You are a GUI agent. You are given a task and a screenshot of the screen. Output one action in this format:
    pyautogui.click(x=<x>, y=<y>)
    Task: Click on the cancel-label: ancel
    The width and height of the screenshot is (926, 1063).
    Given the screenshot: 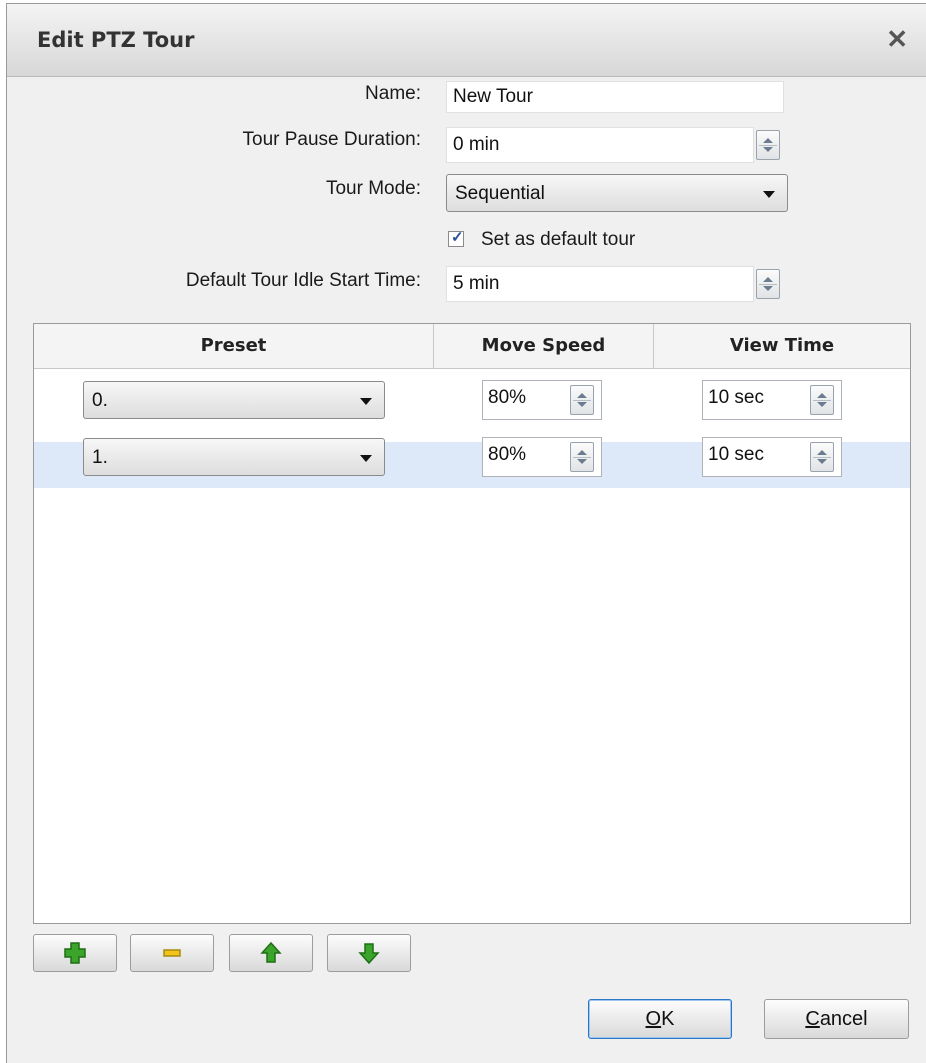 What is the action you would take?
    pyautogui.click(x=843, y=1019)
    